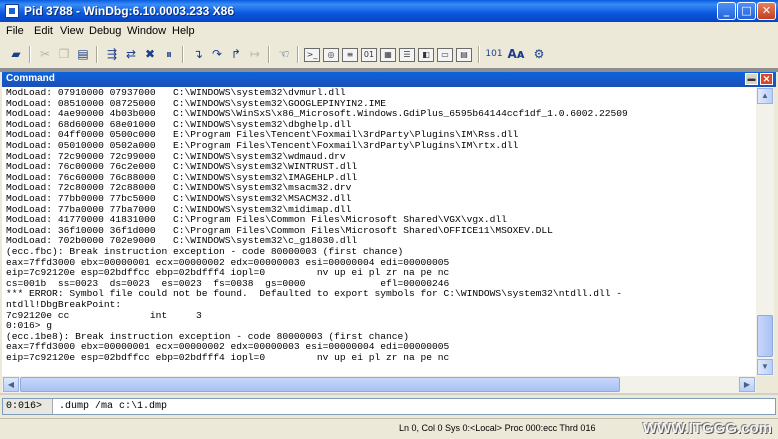  Describe the element at coordinates (389, 79) in the screenshot. I see `command-window-header: Command ▬ ✕` at that location.